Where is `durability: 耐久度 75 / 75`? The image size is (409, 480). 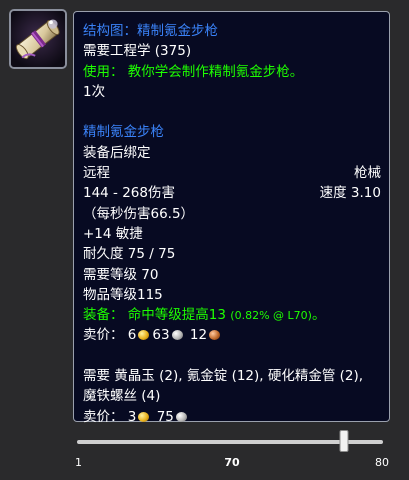 durability: 耐久度 75 / 75 is located at coordinates (129, 254).